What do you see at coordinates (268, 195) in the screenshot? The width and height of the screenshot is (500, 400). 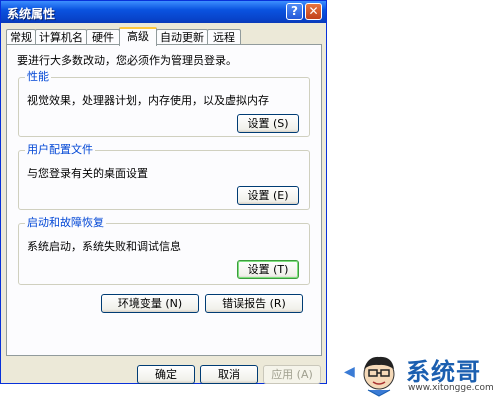 I see `user-profiles-settings-button: 设置 (E)` at bounding box center [268, 195].